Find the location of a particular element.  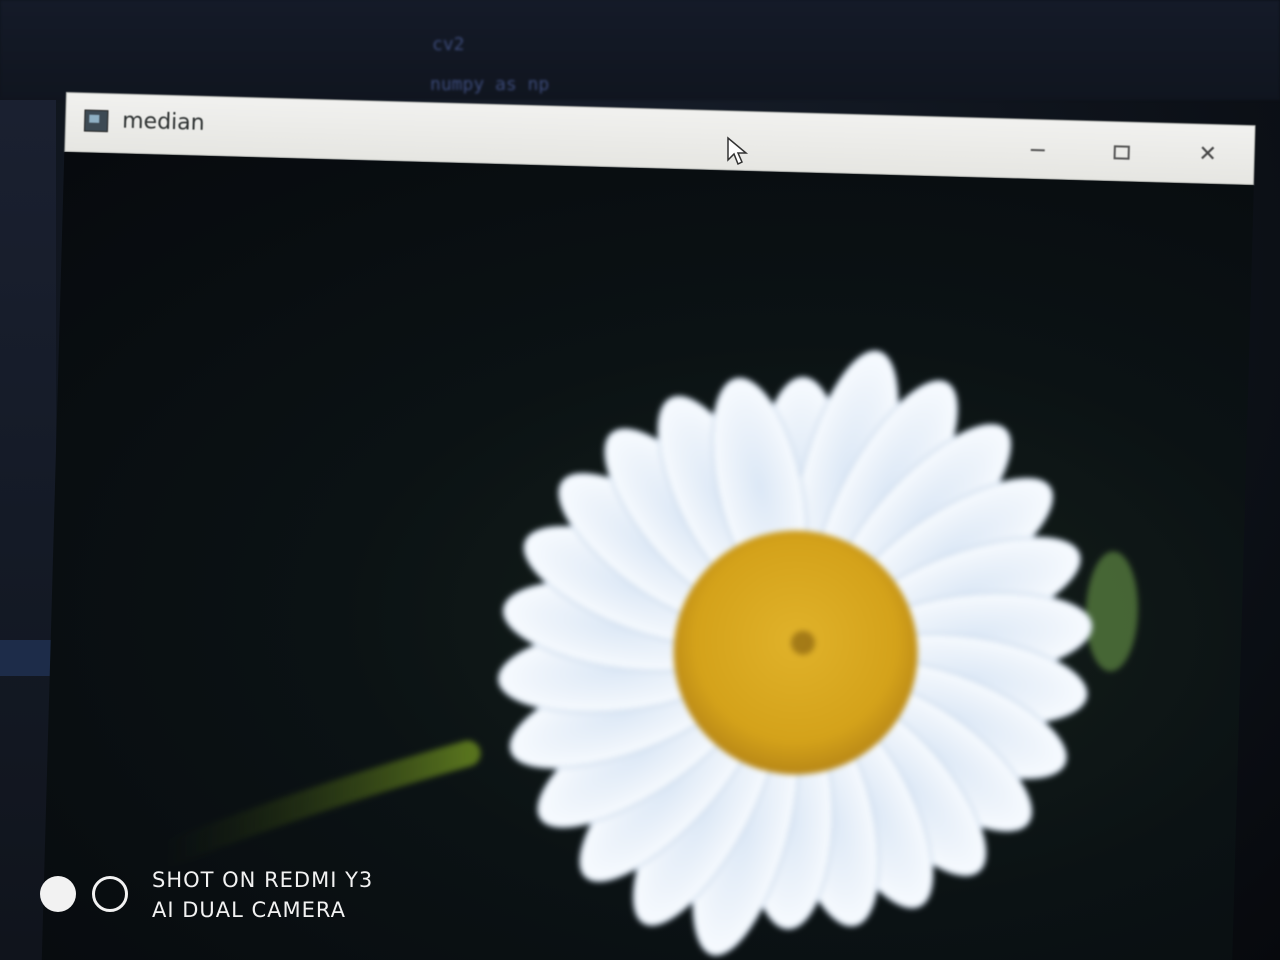

watermark-line-2: AI DUAL CAMERA is located at coordinates (249, 910).